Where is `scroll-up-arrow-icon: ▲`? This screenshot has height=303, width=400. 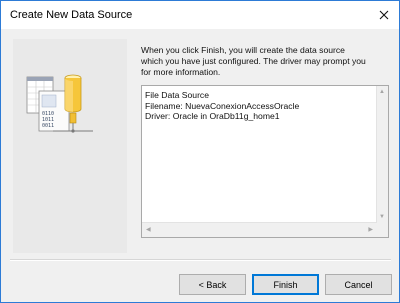
scroll-up-arrow-icon: ▲ is located at coordinates (382, 92).